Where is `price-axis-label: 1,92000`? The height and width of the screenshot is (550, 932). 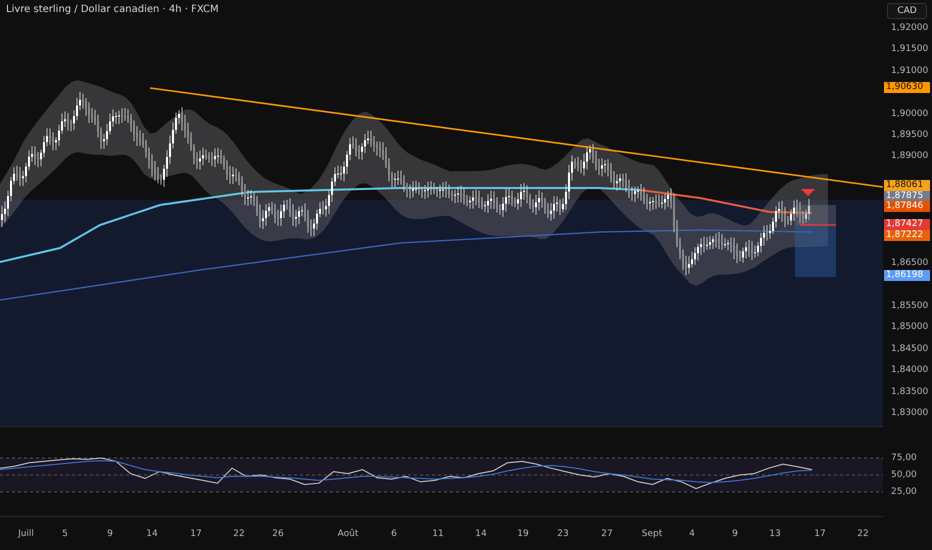
price-axis-label: 1,92000 is located at coordinates (909, 28).